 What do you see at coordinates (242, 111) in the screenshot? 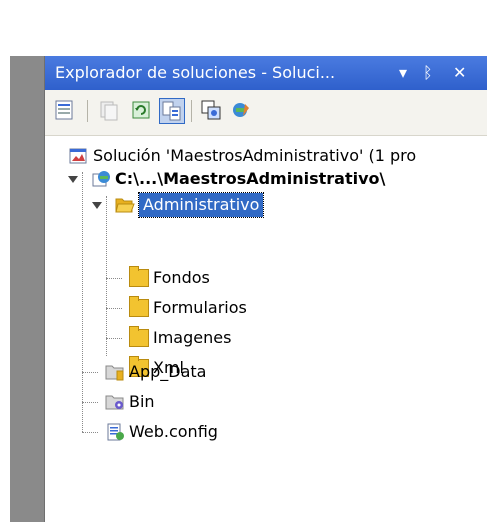
I see `asp-net-config-icon` at bounding box center [242, 111].